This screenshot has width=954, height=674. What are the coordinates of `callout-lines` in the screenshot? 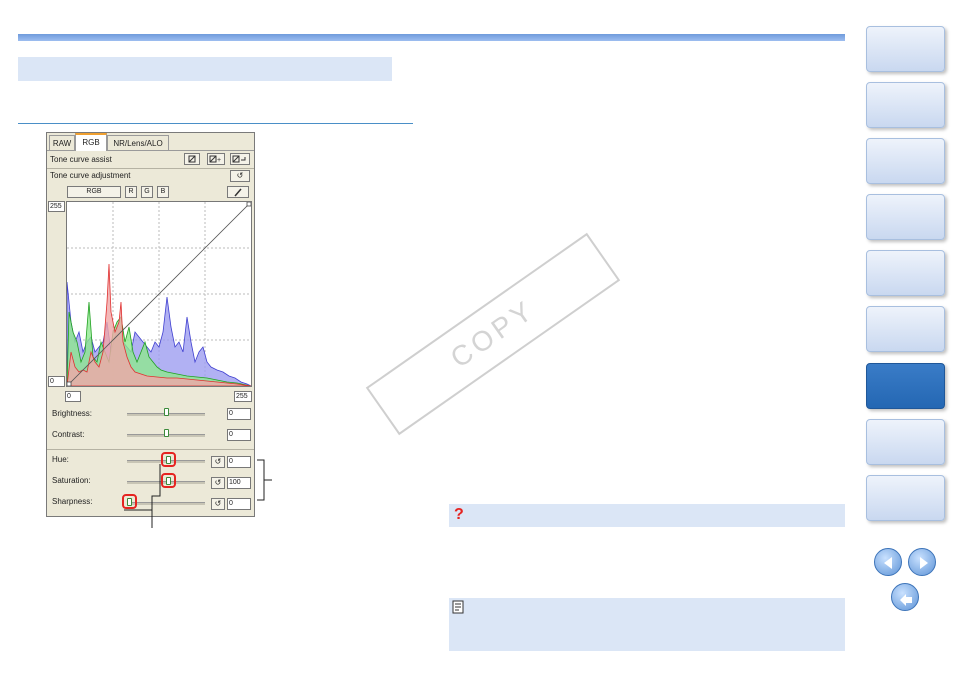 It's located at (198, 493).